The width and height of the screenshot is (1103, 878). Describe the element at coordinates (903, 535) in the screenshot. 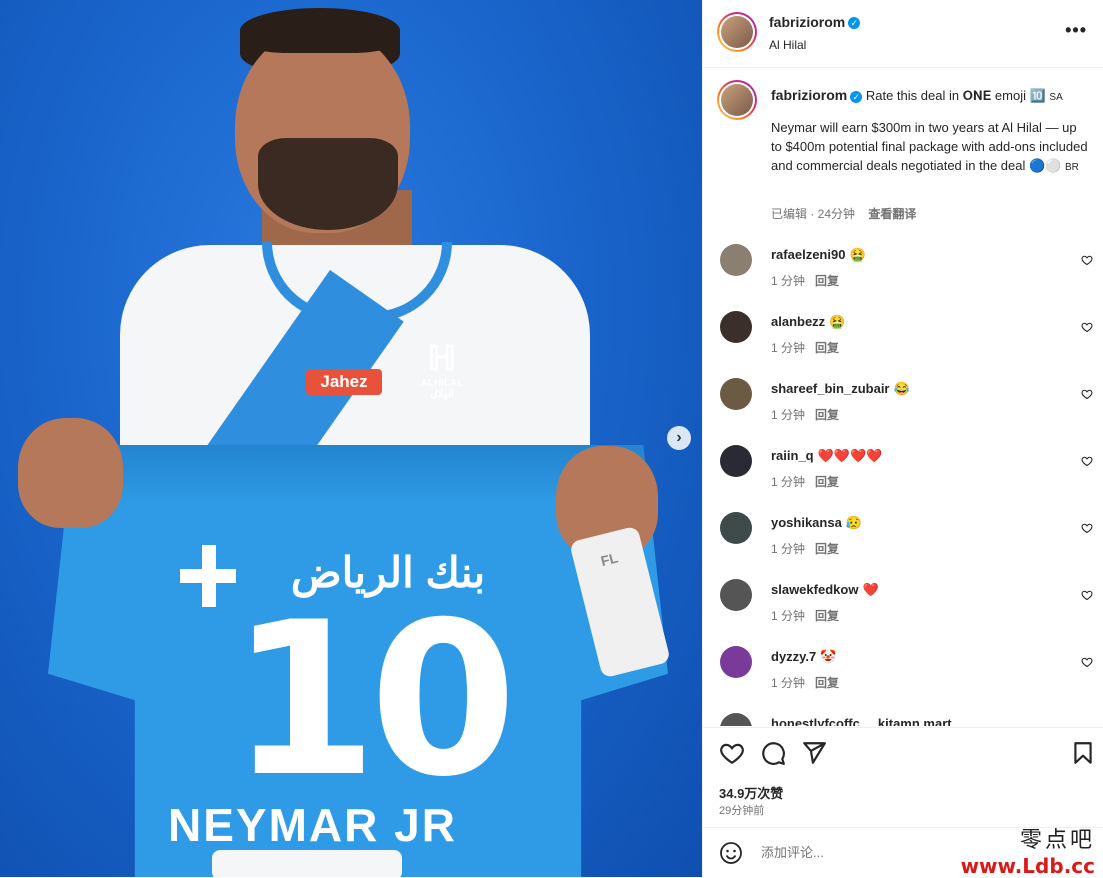

I see `comment-row: yoshikansa 😥 1 分钟 回复` at that location.